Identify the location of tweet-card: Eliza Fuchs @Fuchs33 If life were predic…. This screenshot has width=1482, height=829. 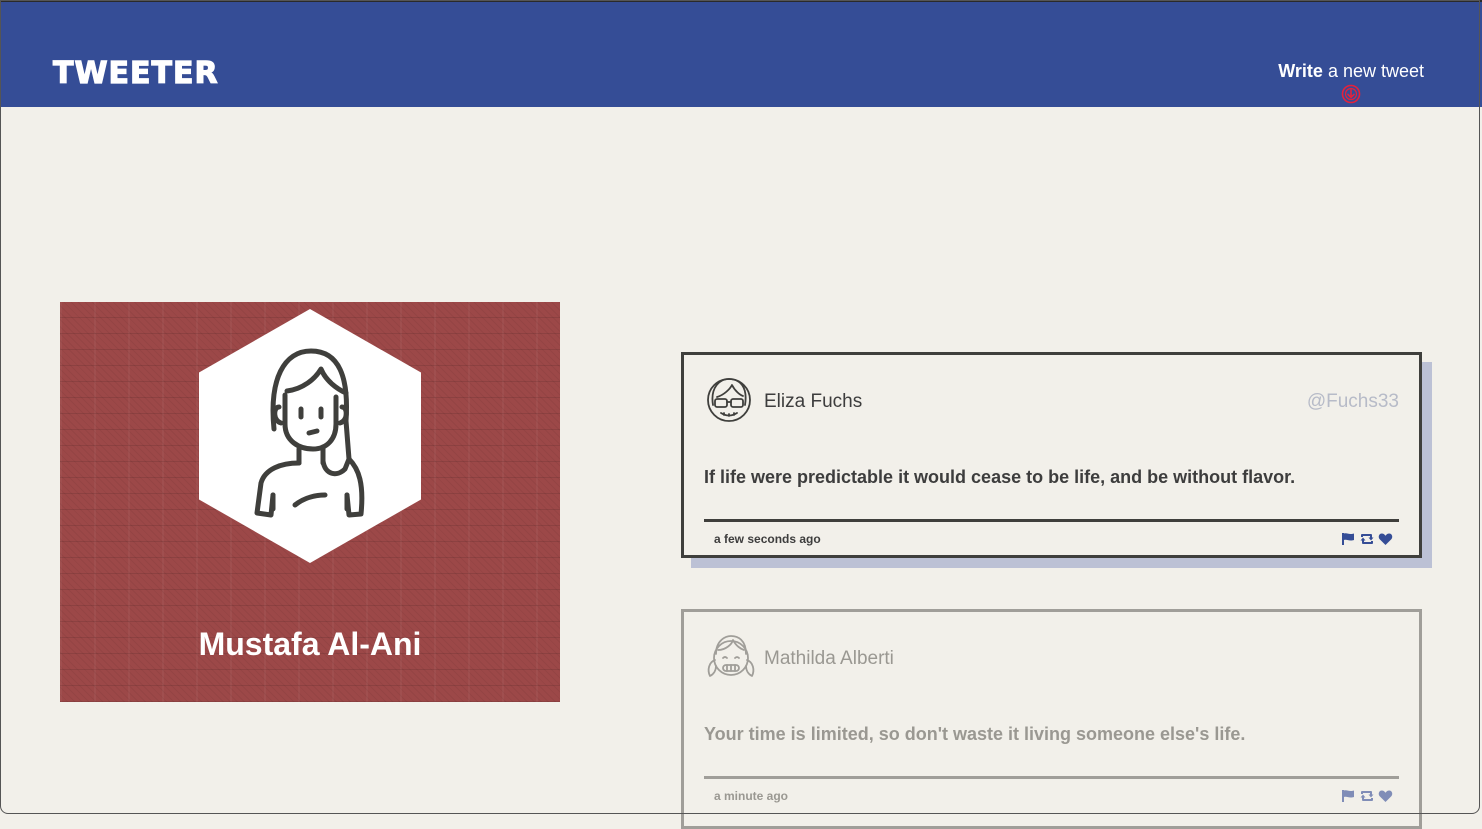
(1051, 455).